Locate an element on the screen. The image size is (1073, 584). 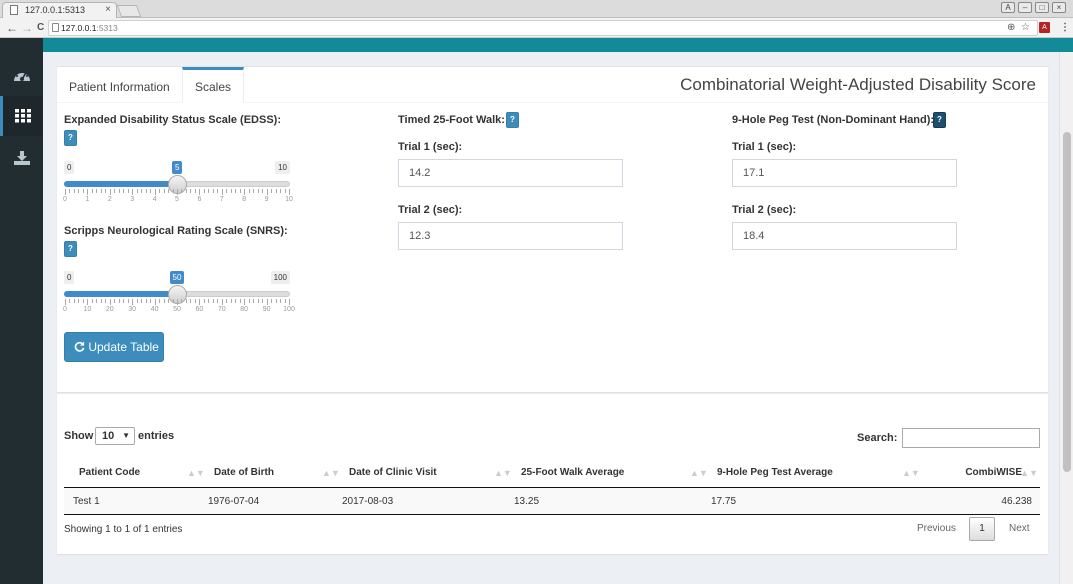
search-label: Search: is located at coordinates (877, 438).